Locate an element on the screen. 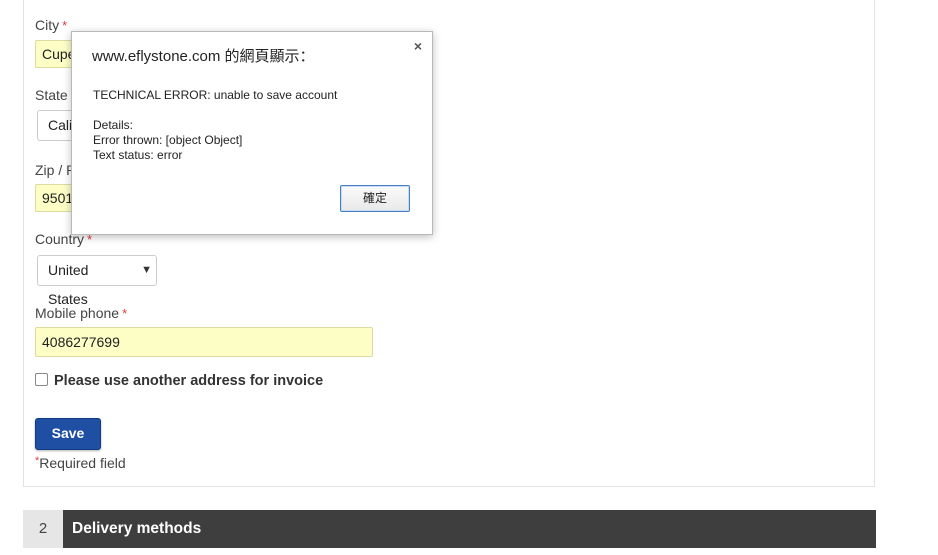  dropdown-arrow-icon: ▼ is located at coordinates (146, 270).